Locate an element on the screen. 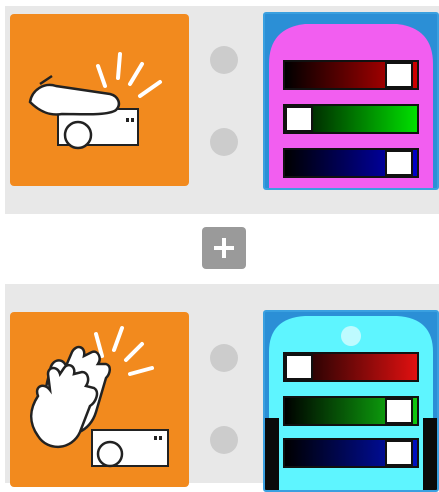  plus-icon is located at coordinates (224, 248).